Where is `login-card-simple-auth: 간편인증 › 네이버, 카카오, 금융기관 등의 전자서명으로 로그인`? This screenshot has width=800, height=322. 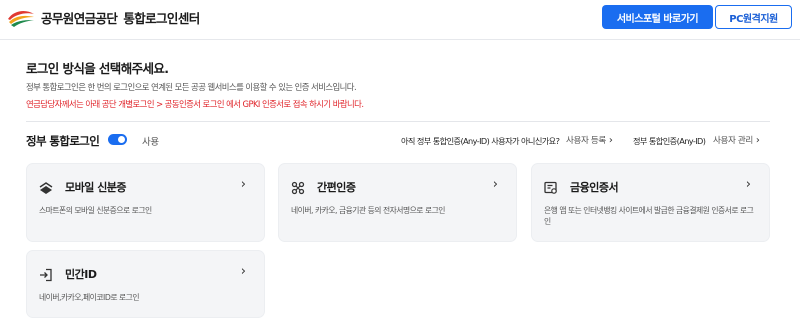 login-card-simple-auth: 간편인증 › 네이버, 카카오, 금융기관 등의 전자서명으로 로그인 is located at coordinates (397, 202).